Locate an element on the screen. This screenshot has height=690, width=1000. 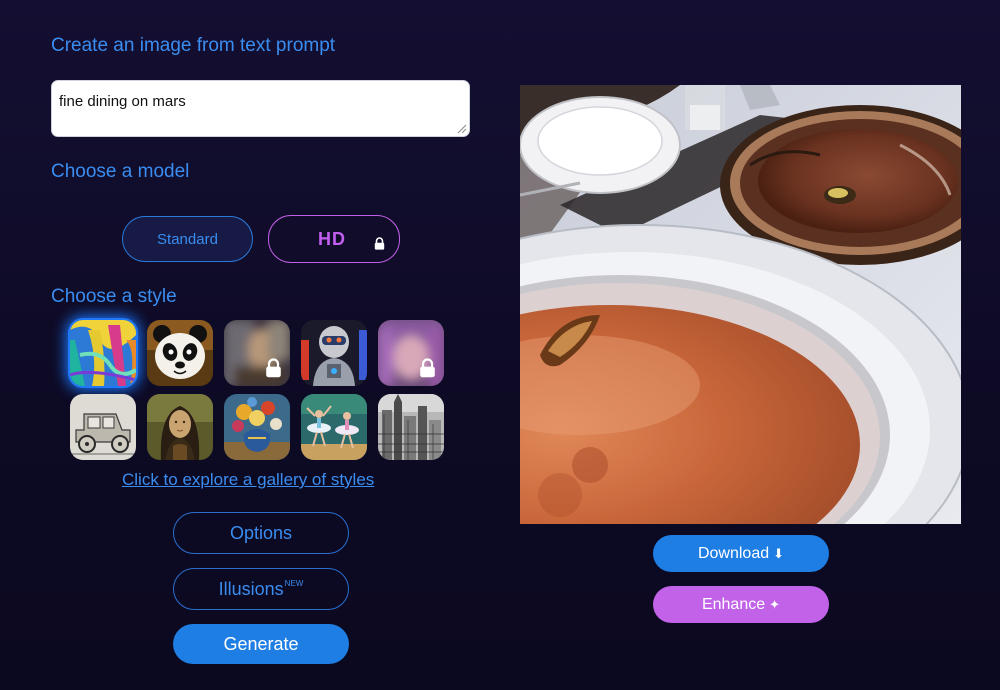
style-thumb-panda-cartoon is located at coordinates (180, 353).